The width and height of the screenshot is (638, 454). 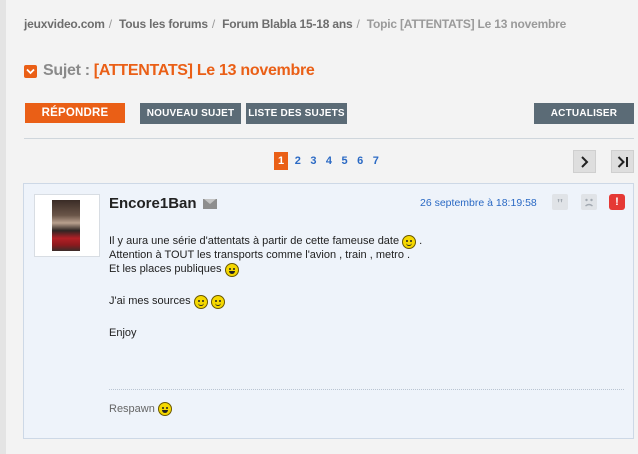 I want to click on page-title: Sujet : [ATTENTATS] Le 13 novembre, so click(x=169, y=71).